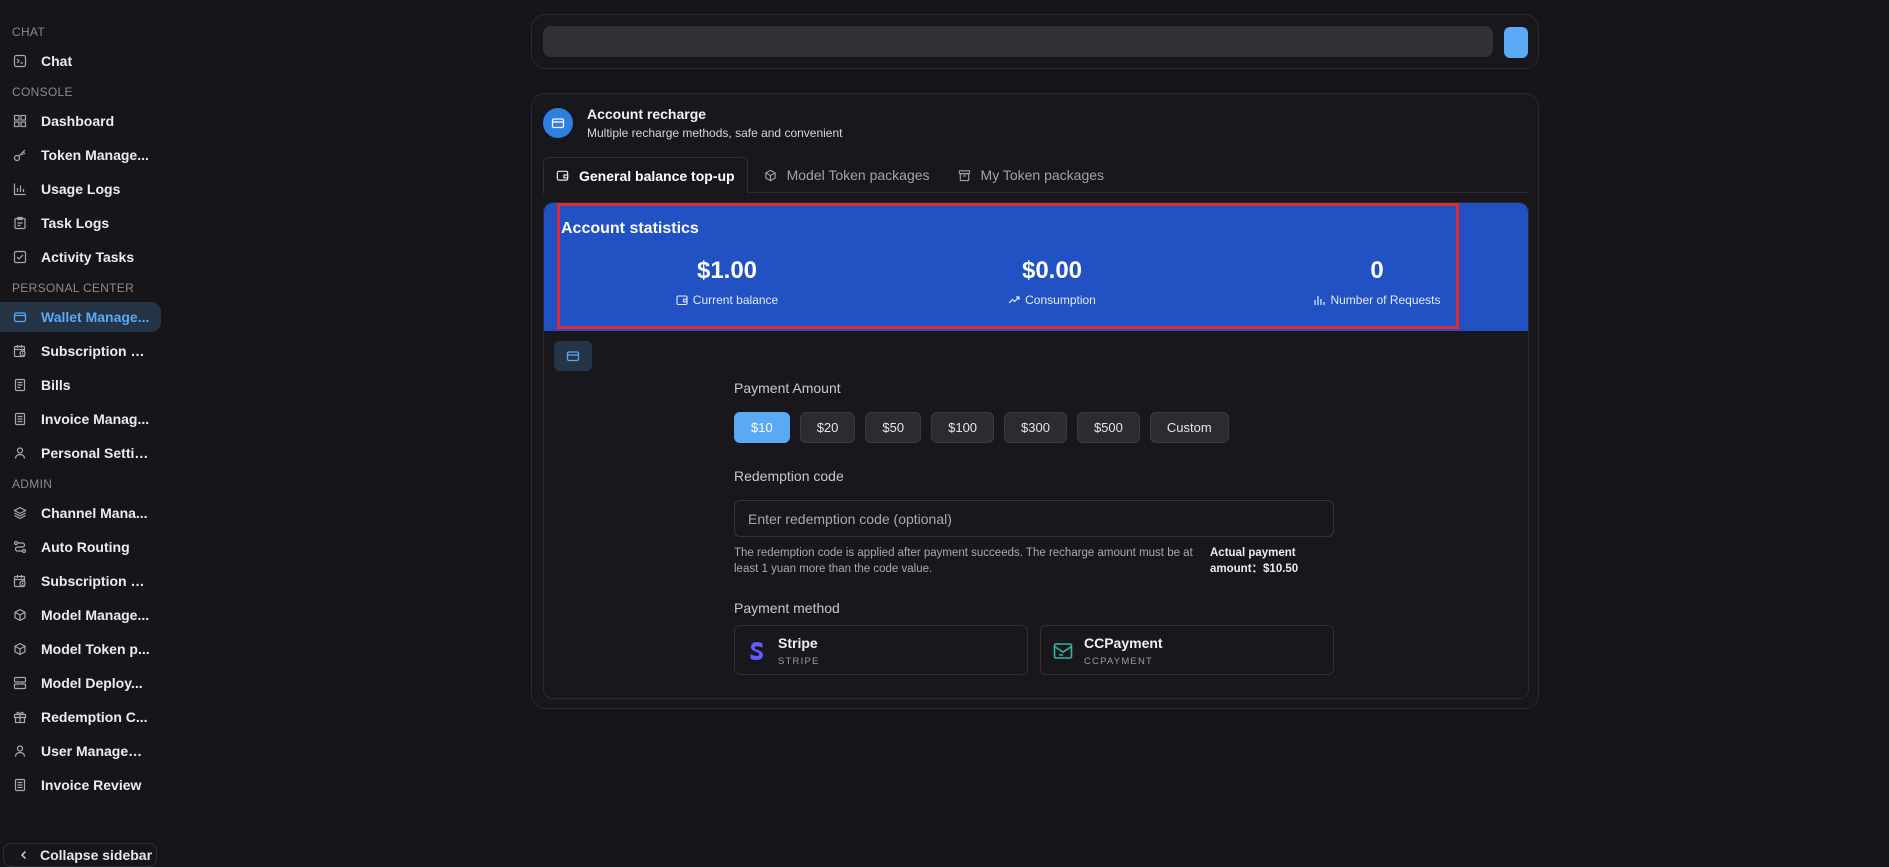  What do you see at coordinates (799, 661) in the screenshot?
I see `payment-method-code: STRIPE` at bounding box center [799, 661].